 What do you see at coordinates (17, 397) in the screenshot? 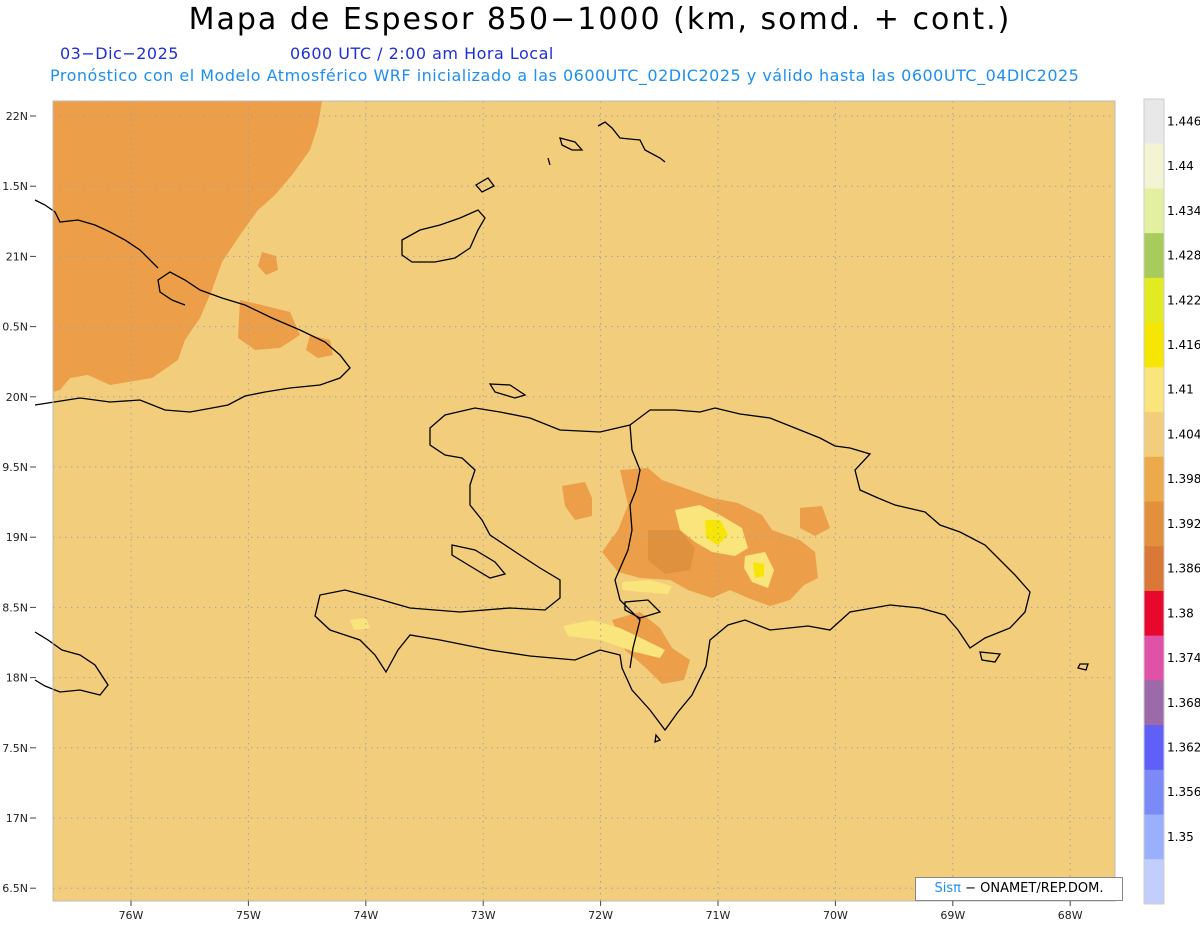
I see `lat-tick-label: 20N` at bounding box center [17, 397].